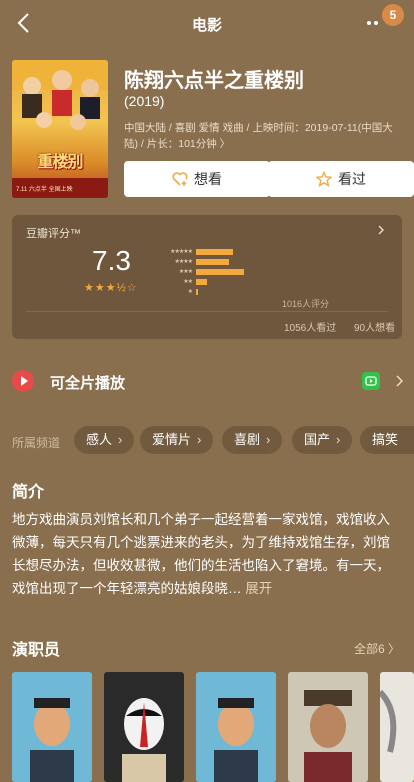 Image resolution: width=414 pixels, height=782 pixels. Describe the element at coordinates (111, 260) in the screenshot. I see `rating-score: 7.3` at that location.